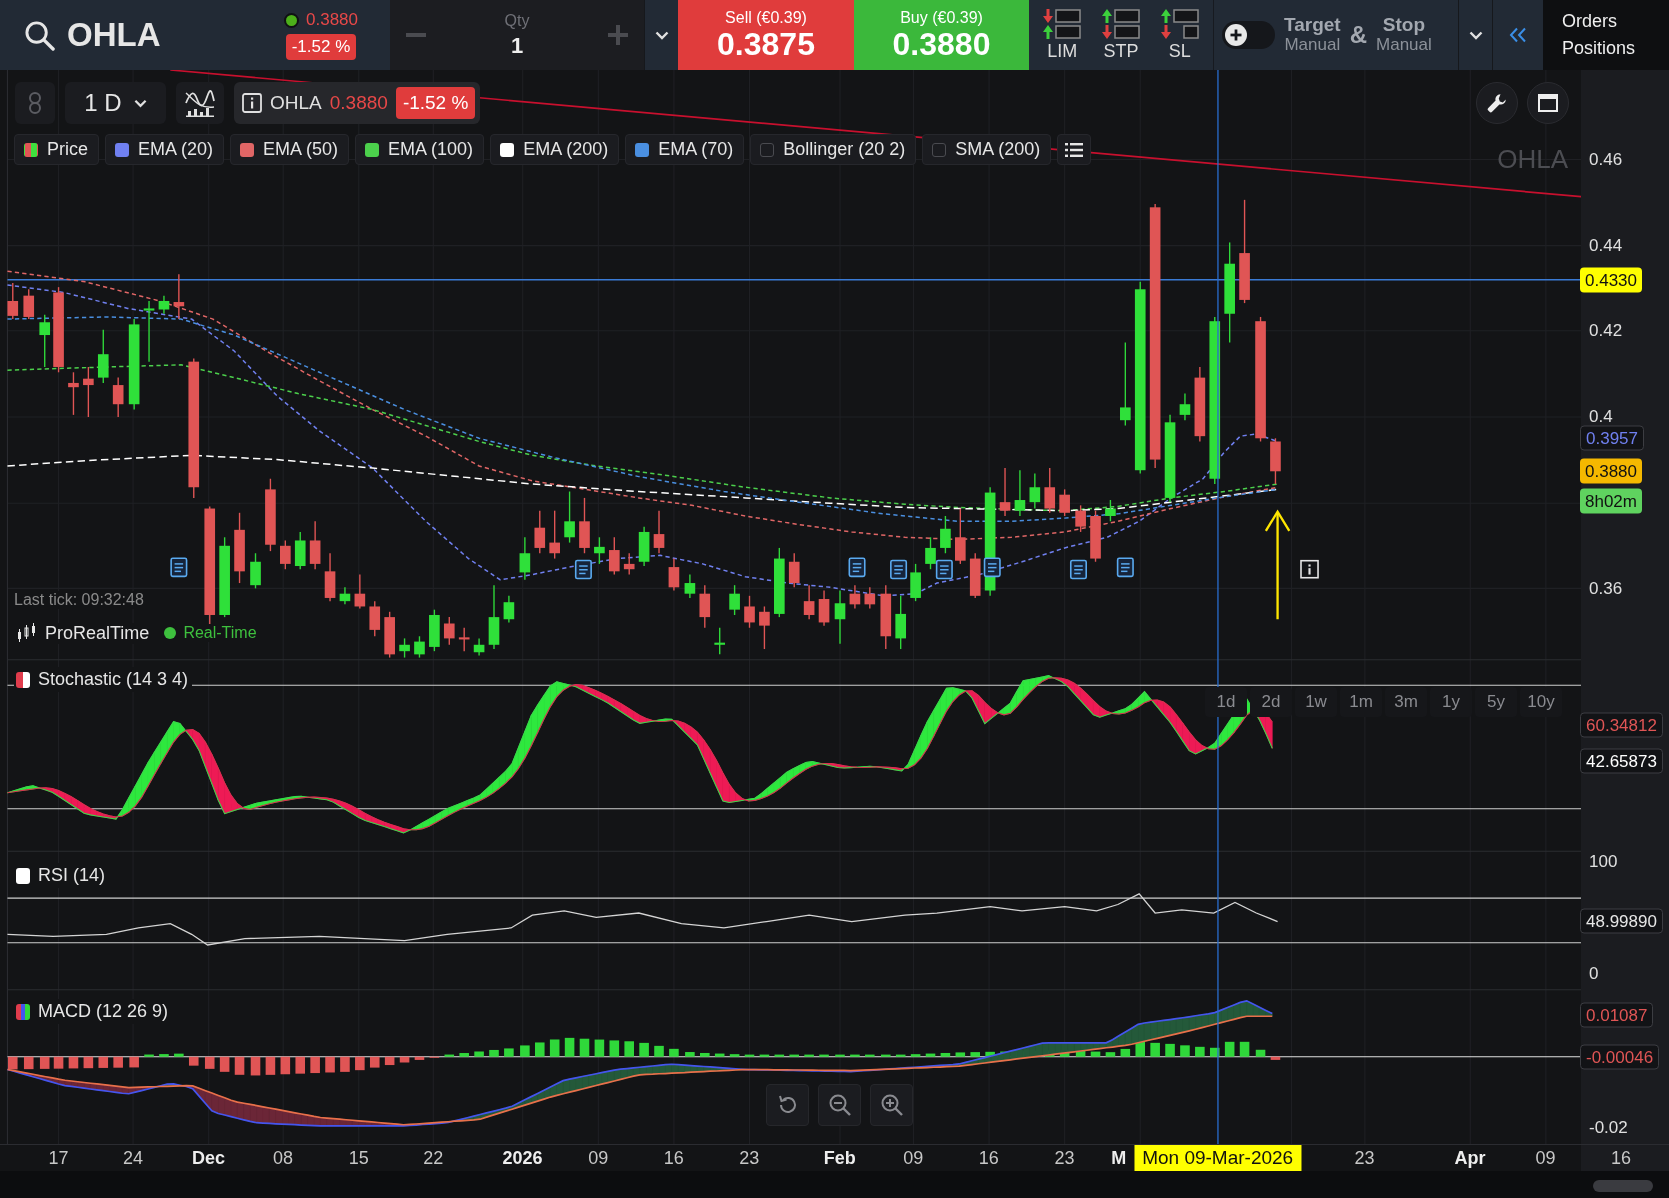  Describe the element at coordinates (1589, 21) in the screenshot. I see `panel-link: Orders` at that location.